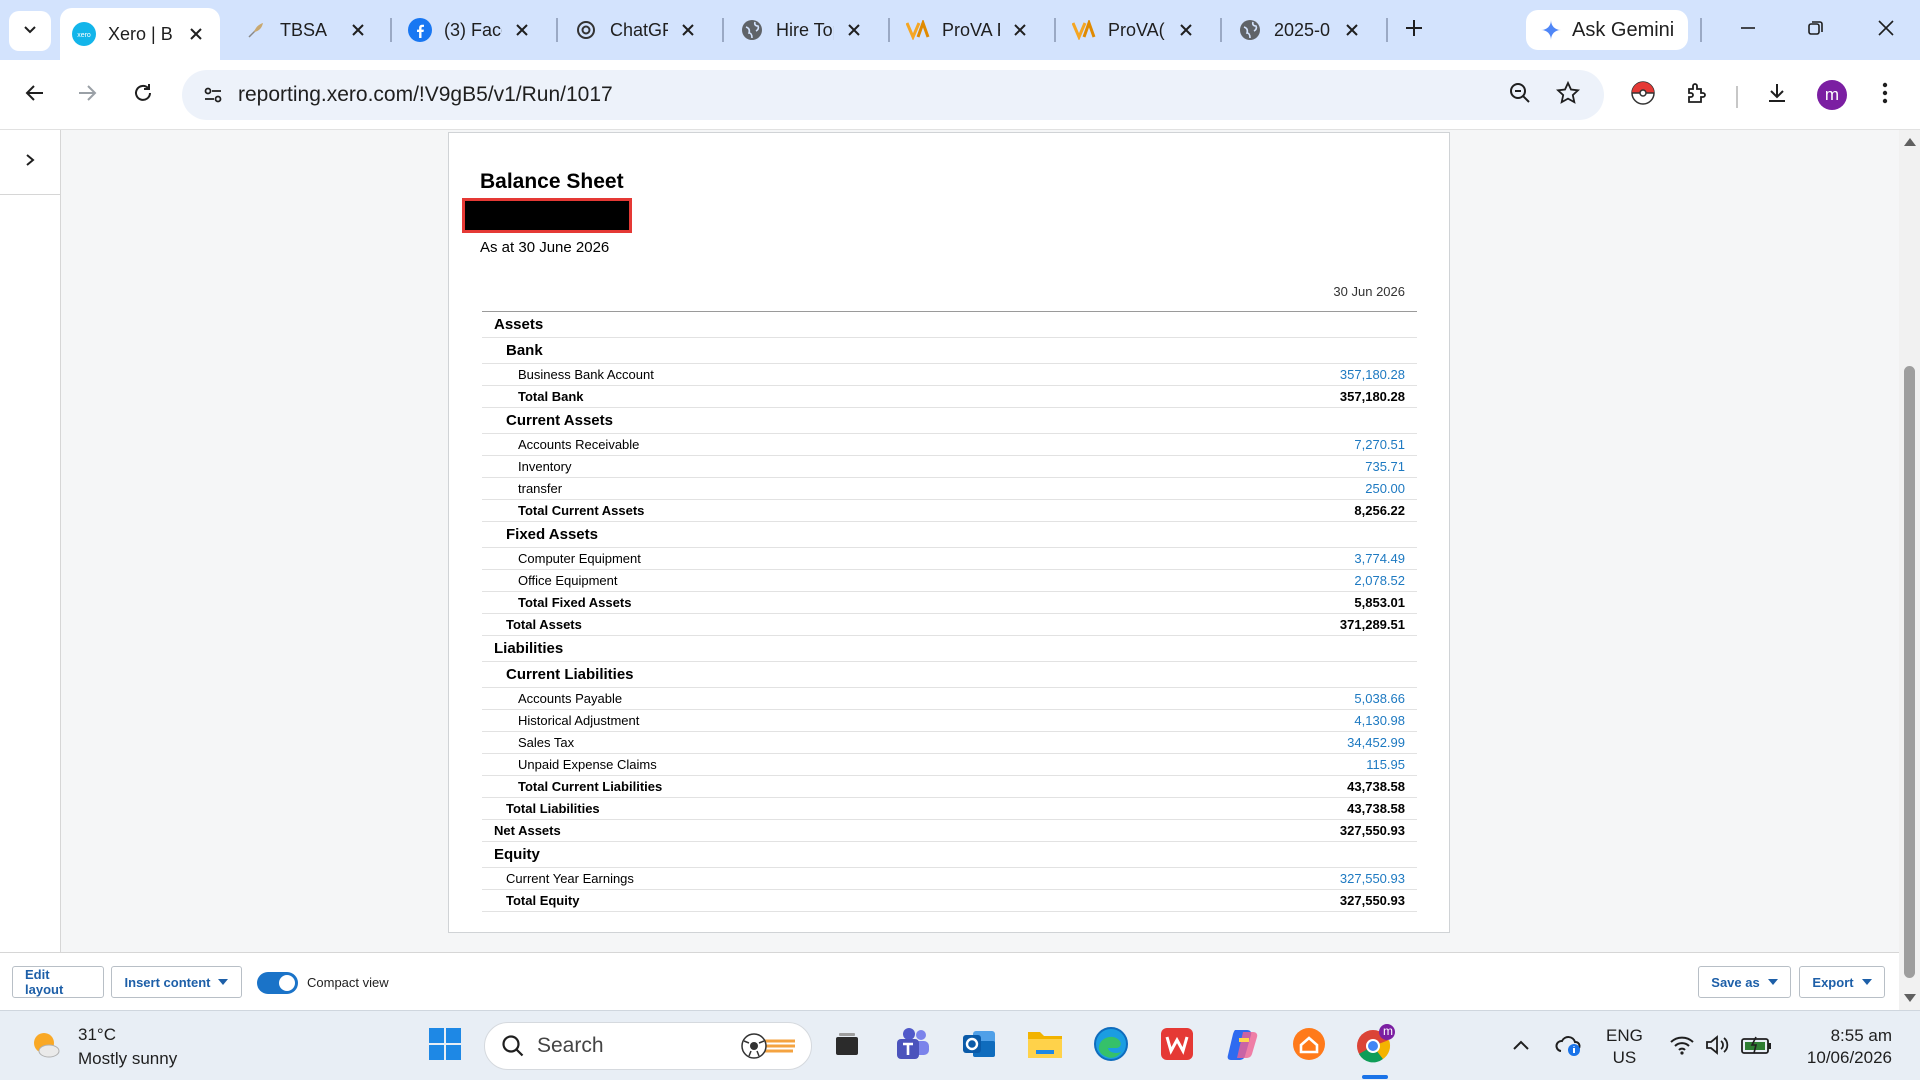 The image size is (1920, 1080). Describe the element at coordinates (1317, 764) in the screenshot. I see `account-value-link: 115.95` at that location.